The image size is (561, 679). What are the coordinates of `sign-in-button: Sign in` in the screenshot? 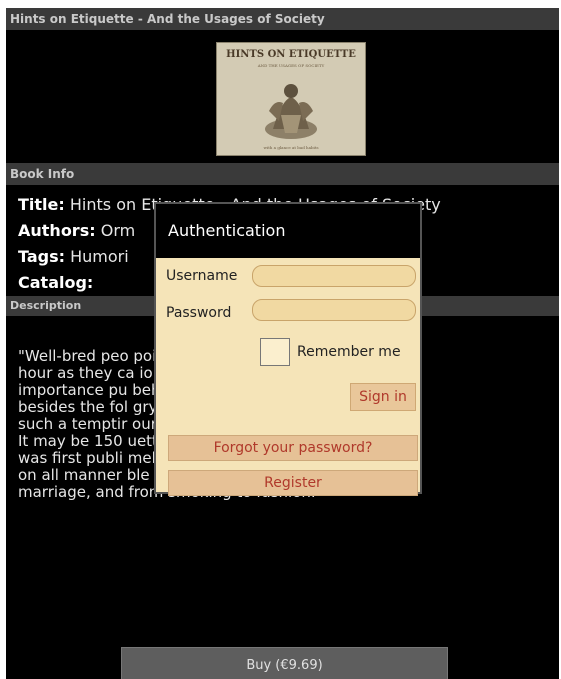 It's located at (383, 397).